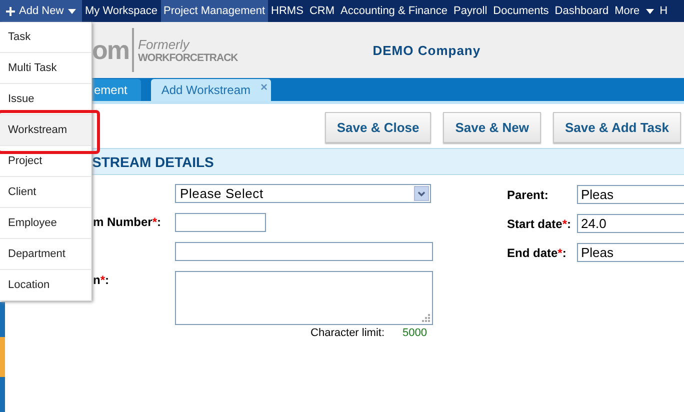 This screenshot has width=684, height=412. What do you see at coordinates (41, 11) in the screenshot?
I see `add-new-button: Add New` at bounding box center [41, 11].